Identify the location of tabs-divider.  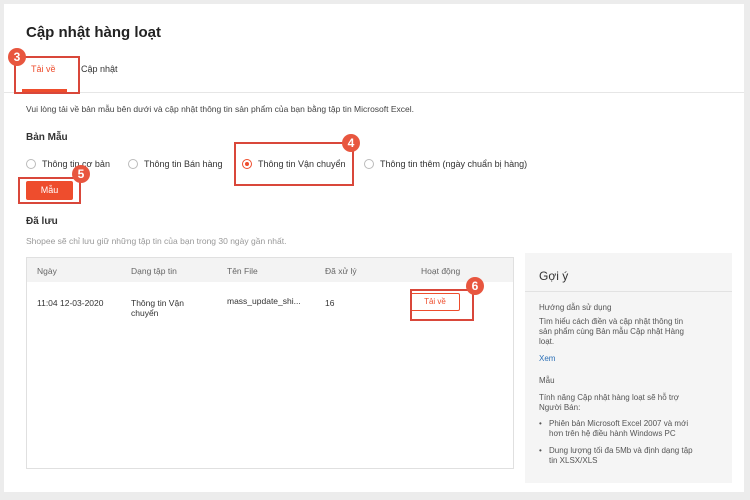
(374, 92).